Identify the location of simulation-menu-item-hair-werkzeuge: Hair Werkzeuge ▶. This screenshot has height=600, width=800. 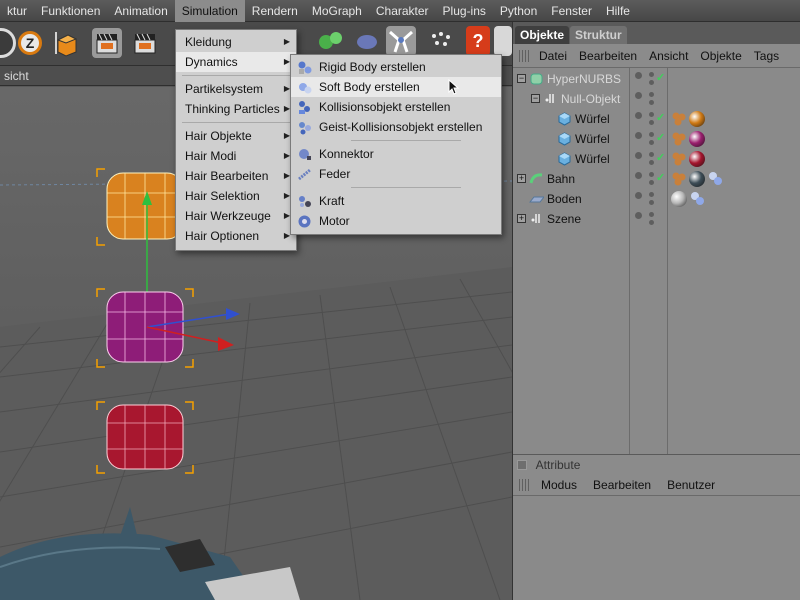
(236, 216).